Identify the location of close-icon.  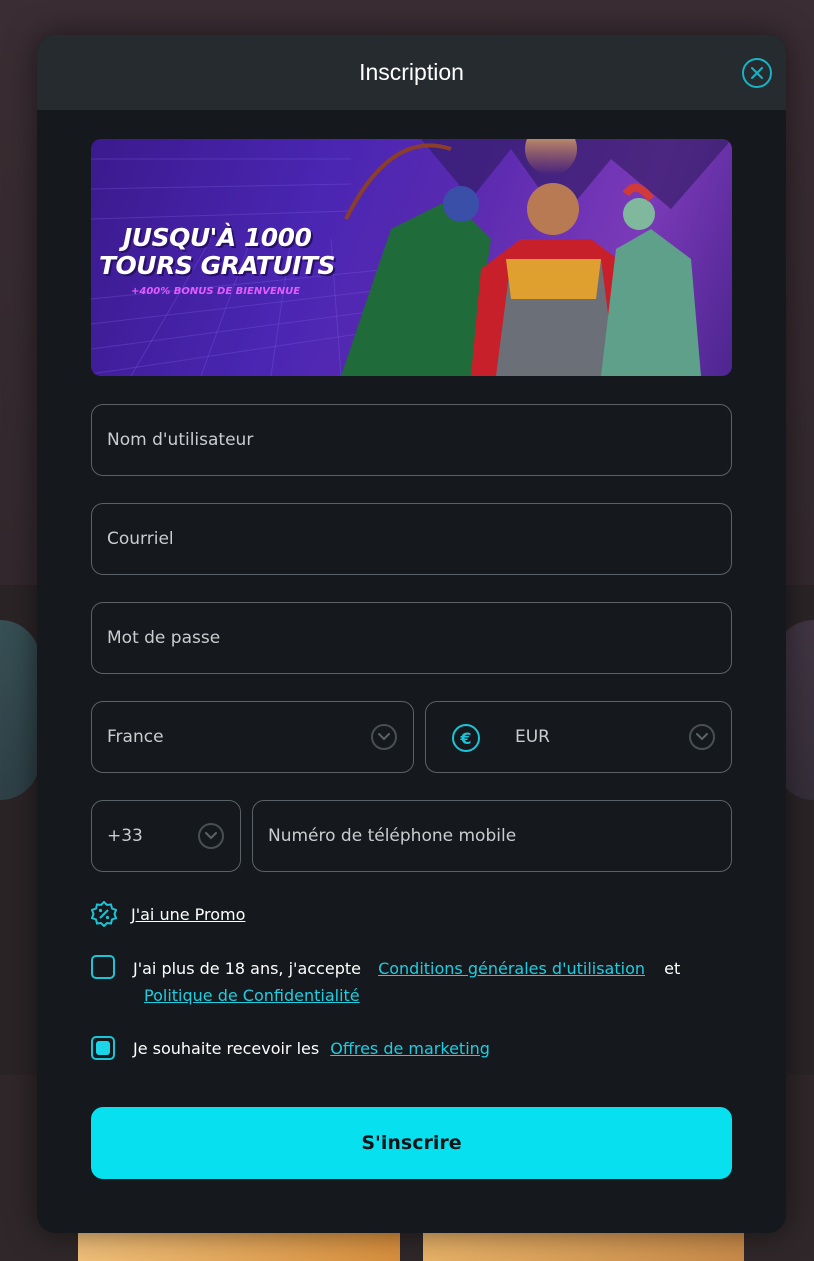
(757, 73).